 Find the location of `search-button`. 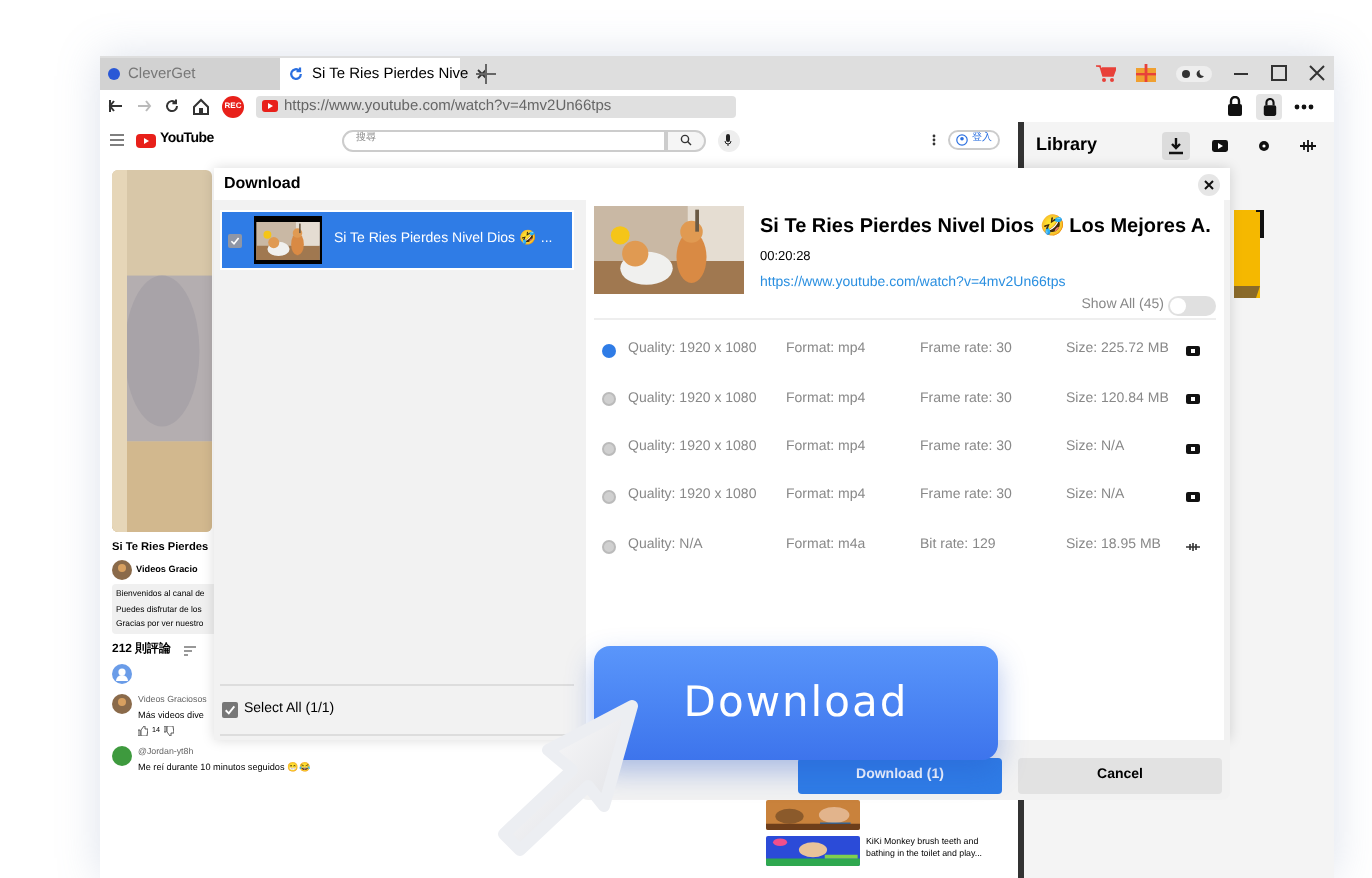

search-button is located at coordinates (685, 140).